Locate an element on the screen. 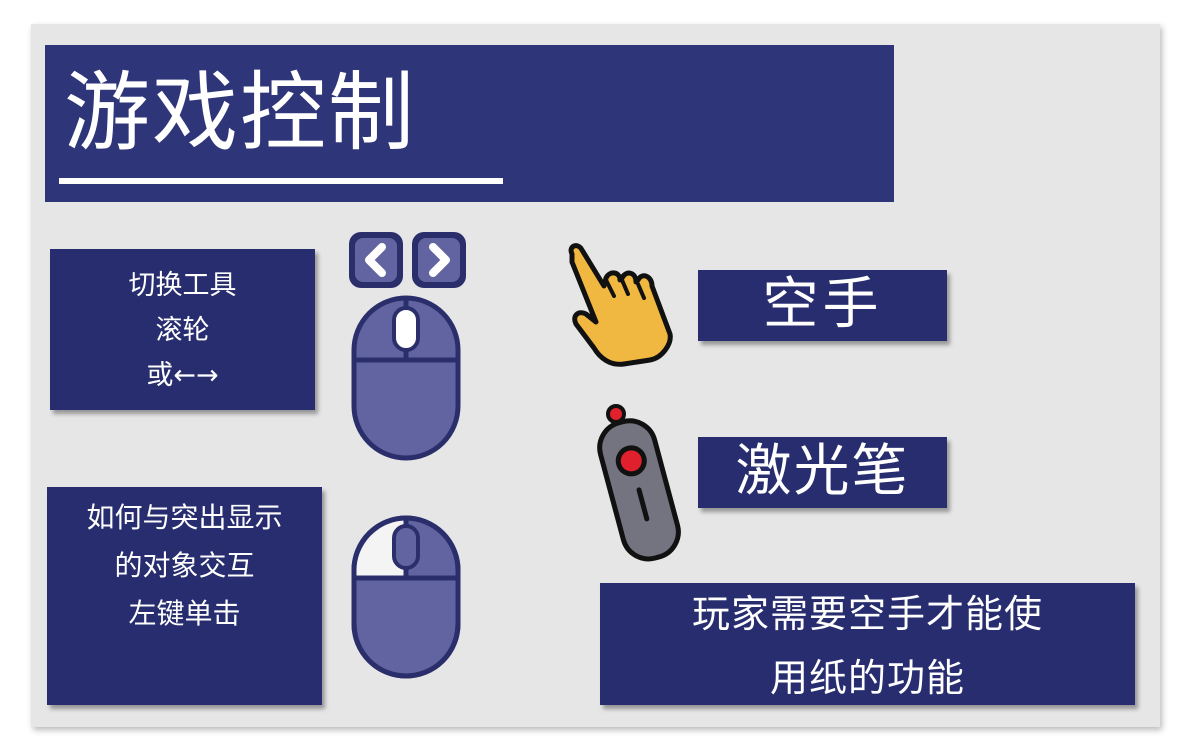 The width and height of the screenshot is (1200, 750). empty-hand-panel: 空手 is located at coordinates (822, 305).